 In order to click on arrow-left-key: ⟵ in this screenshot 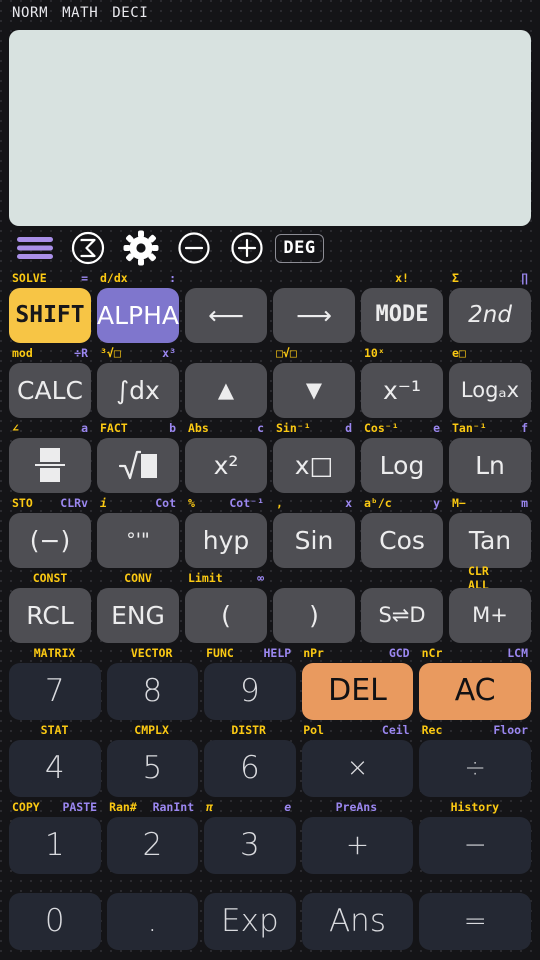, I will do `click(226, 315)`.